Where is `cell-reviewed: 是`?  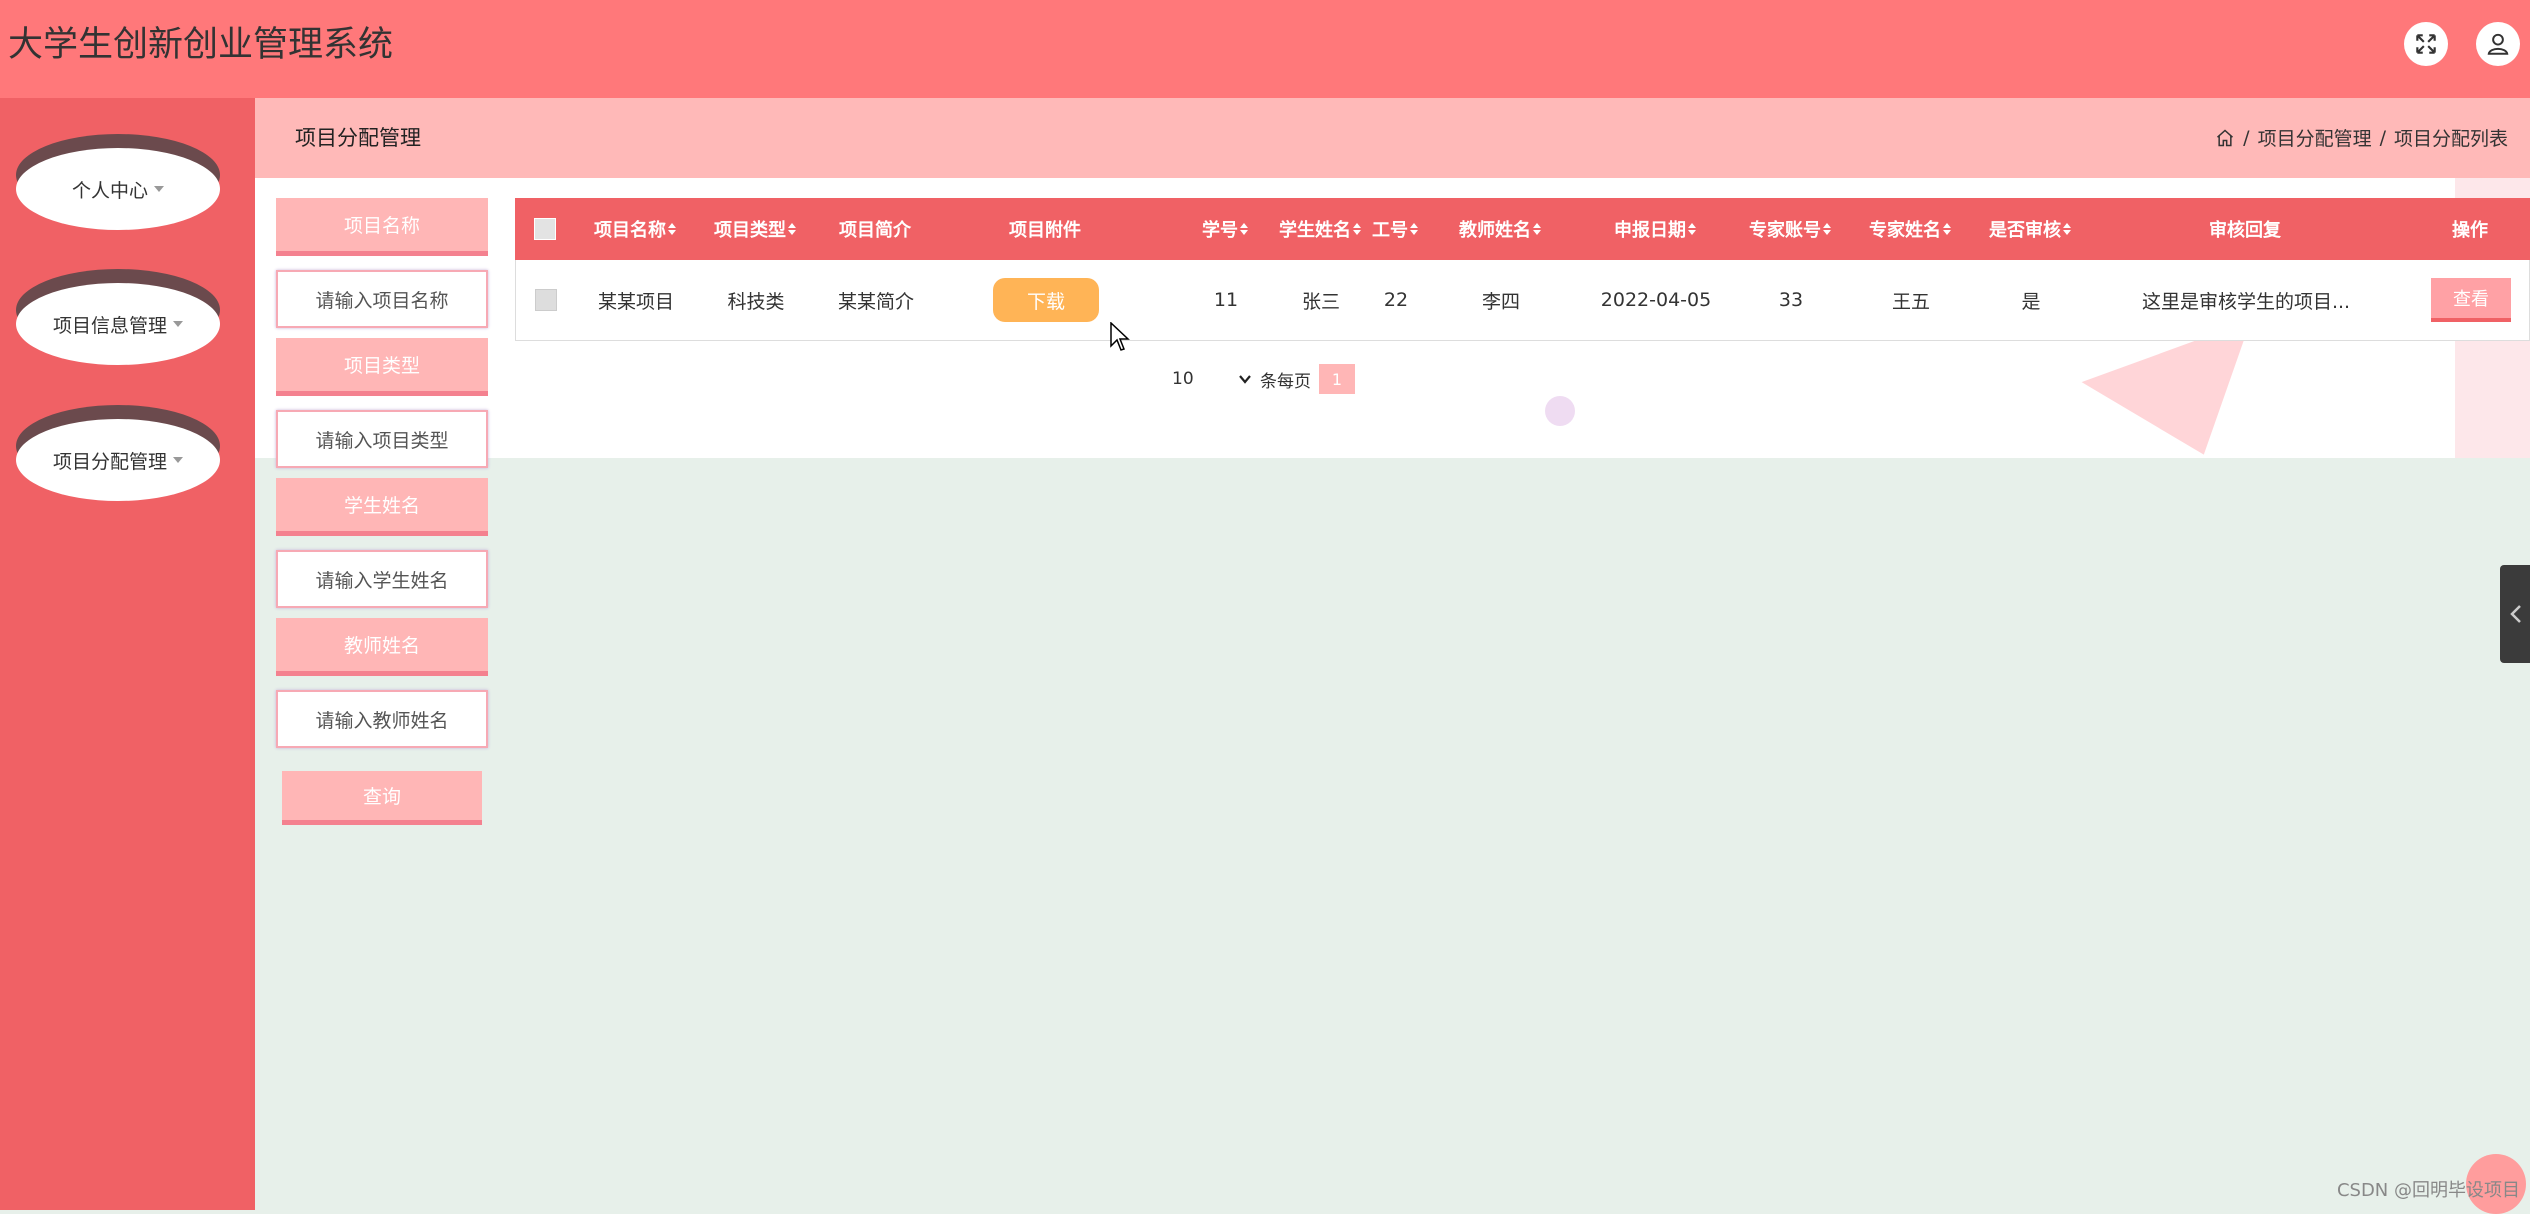
cell-reviewed: 是 is located at coordinates (2031, 301).